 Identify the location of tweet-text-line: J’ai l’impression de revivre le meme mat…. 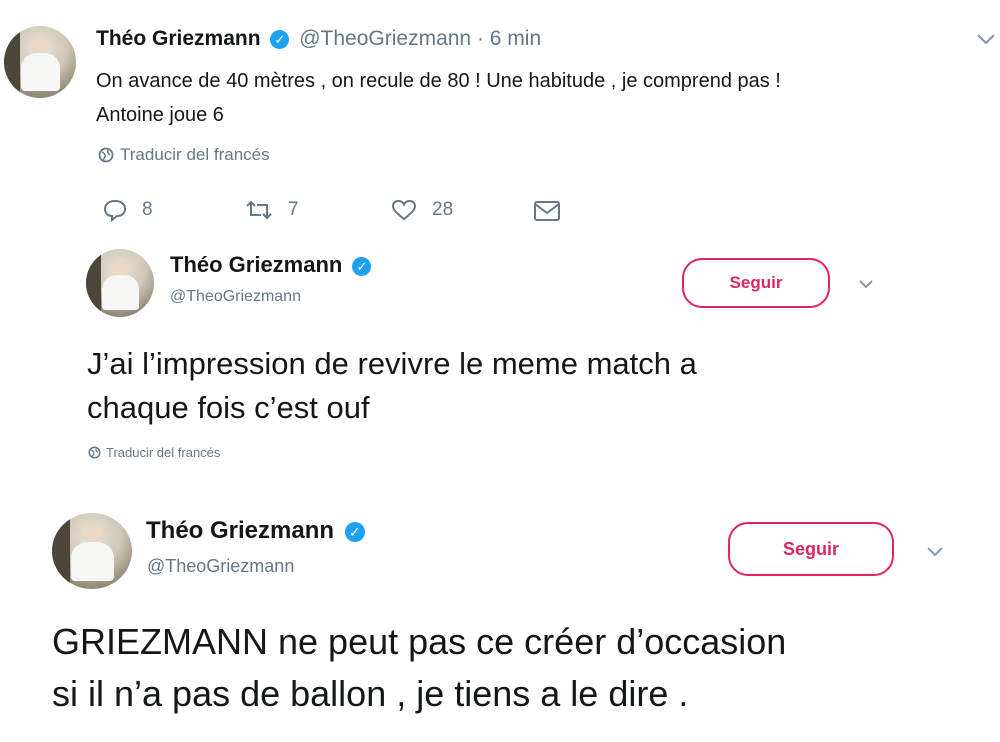
(392, 363).